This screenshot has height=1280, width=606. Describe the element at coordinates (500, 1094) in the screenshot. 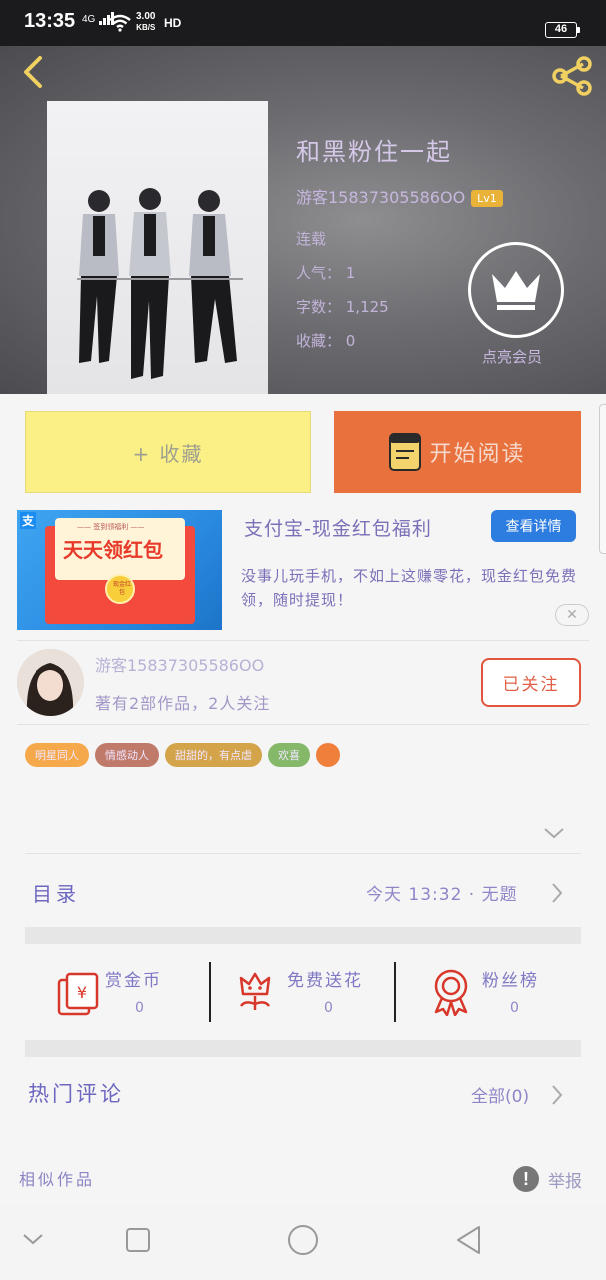

I see `all-comments-link: 全部(0)` at that location.